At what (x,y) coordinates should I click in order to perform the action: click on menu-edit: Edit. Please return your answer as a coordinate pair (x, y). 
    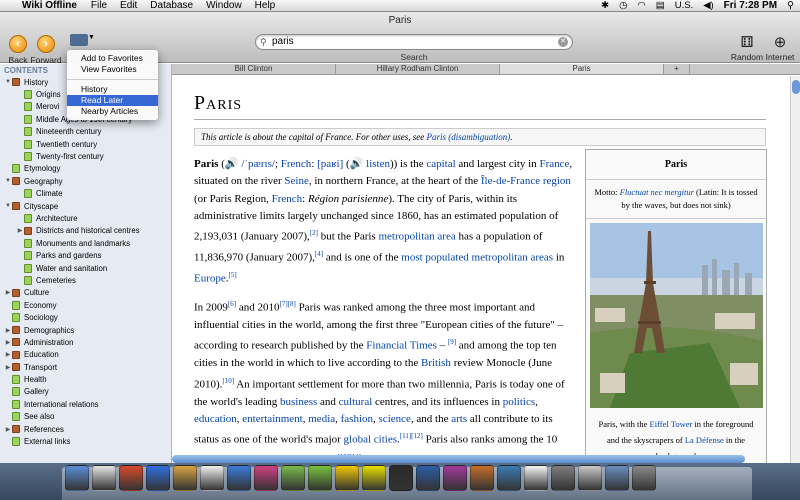
    Looking at the image, I should click on (128, 5).